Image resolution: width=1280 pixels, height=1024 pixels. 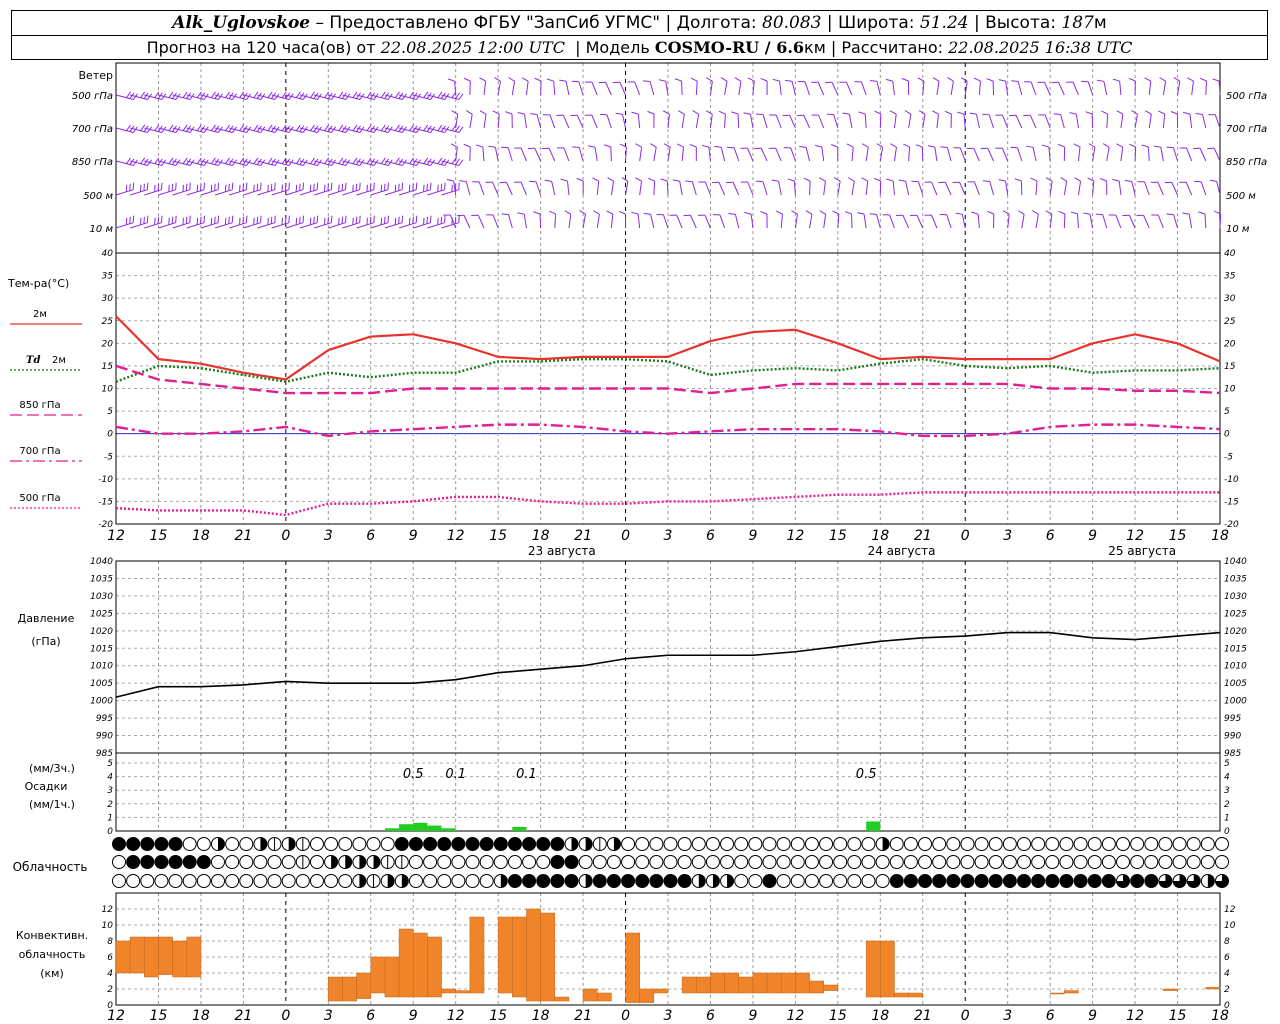 What do you see at coordinates (101, 597) in the screenshot?
I see `pressure-ytick-left: 1030` at bounding box center [101, 597].